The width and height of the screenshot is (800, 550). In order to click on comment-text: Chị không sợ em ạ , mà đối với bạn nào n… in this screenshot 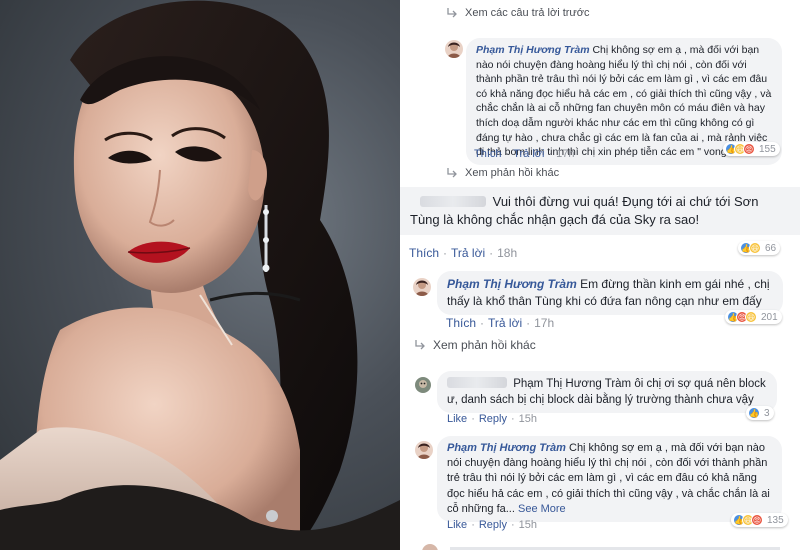, I will do `click(624, 101)`.